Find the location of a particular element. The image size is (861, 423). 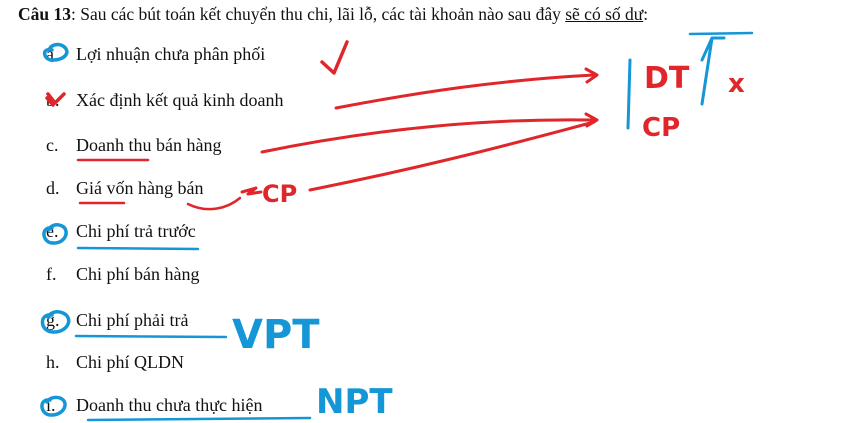

circle-option-e is located at coordinates (55, 234).